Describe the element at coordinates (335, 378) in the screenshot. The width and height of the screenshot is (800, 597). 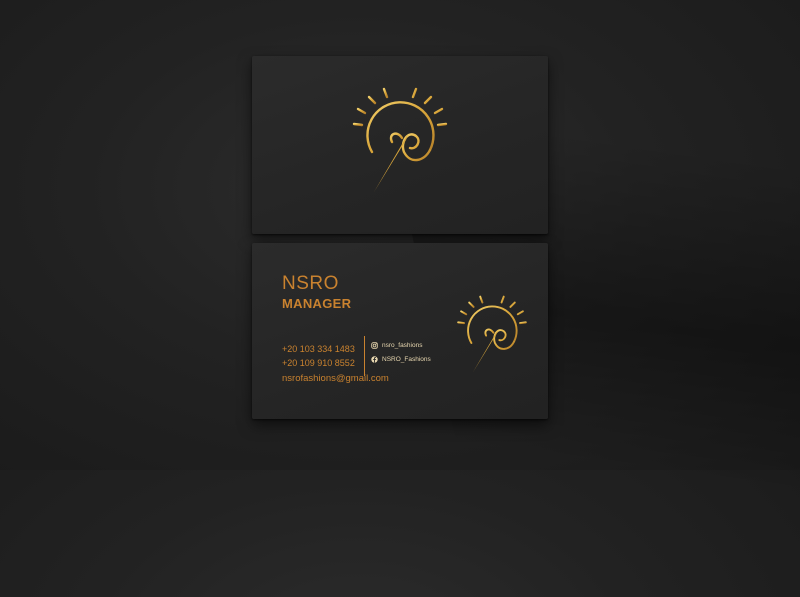
I see `email-address: nsrofashions@gmail.com` at that location.